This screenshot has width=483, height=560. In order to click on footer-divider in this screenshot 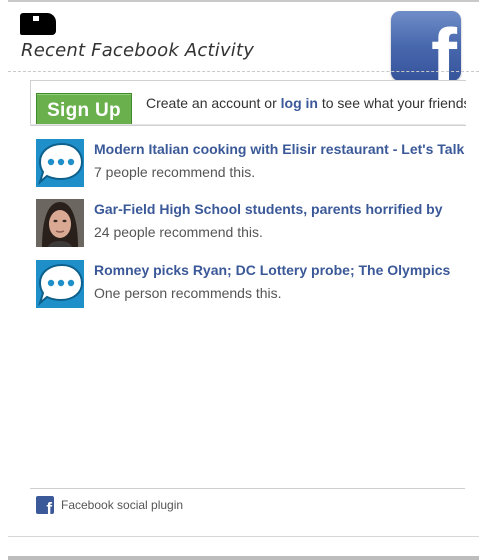, I will do `click(247, 488)`.